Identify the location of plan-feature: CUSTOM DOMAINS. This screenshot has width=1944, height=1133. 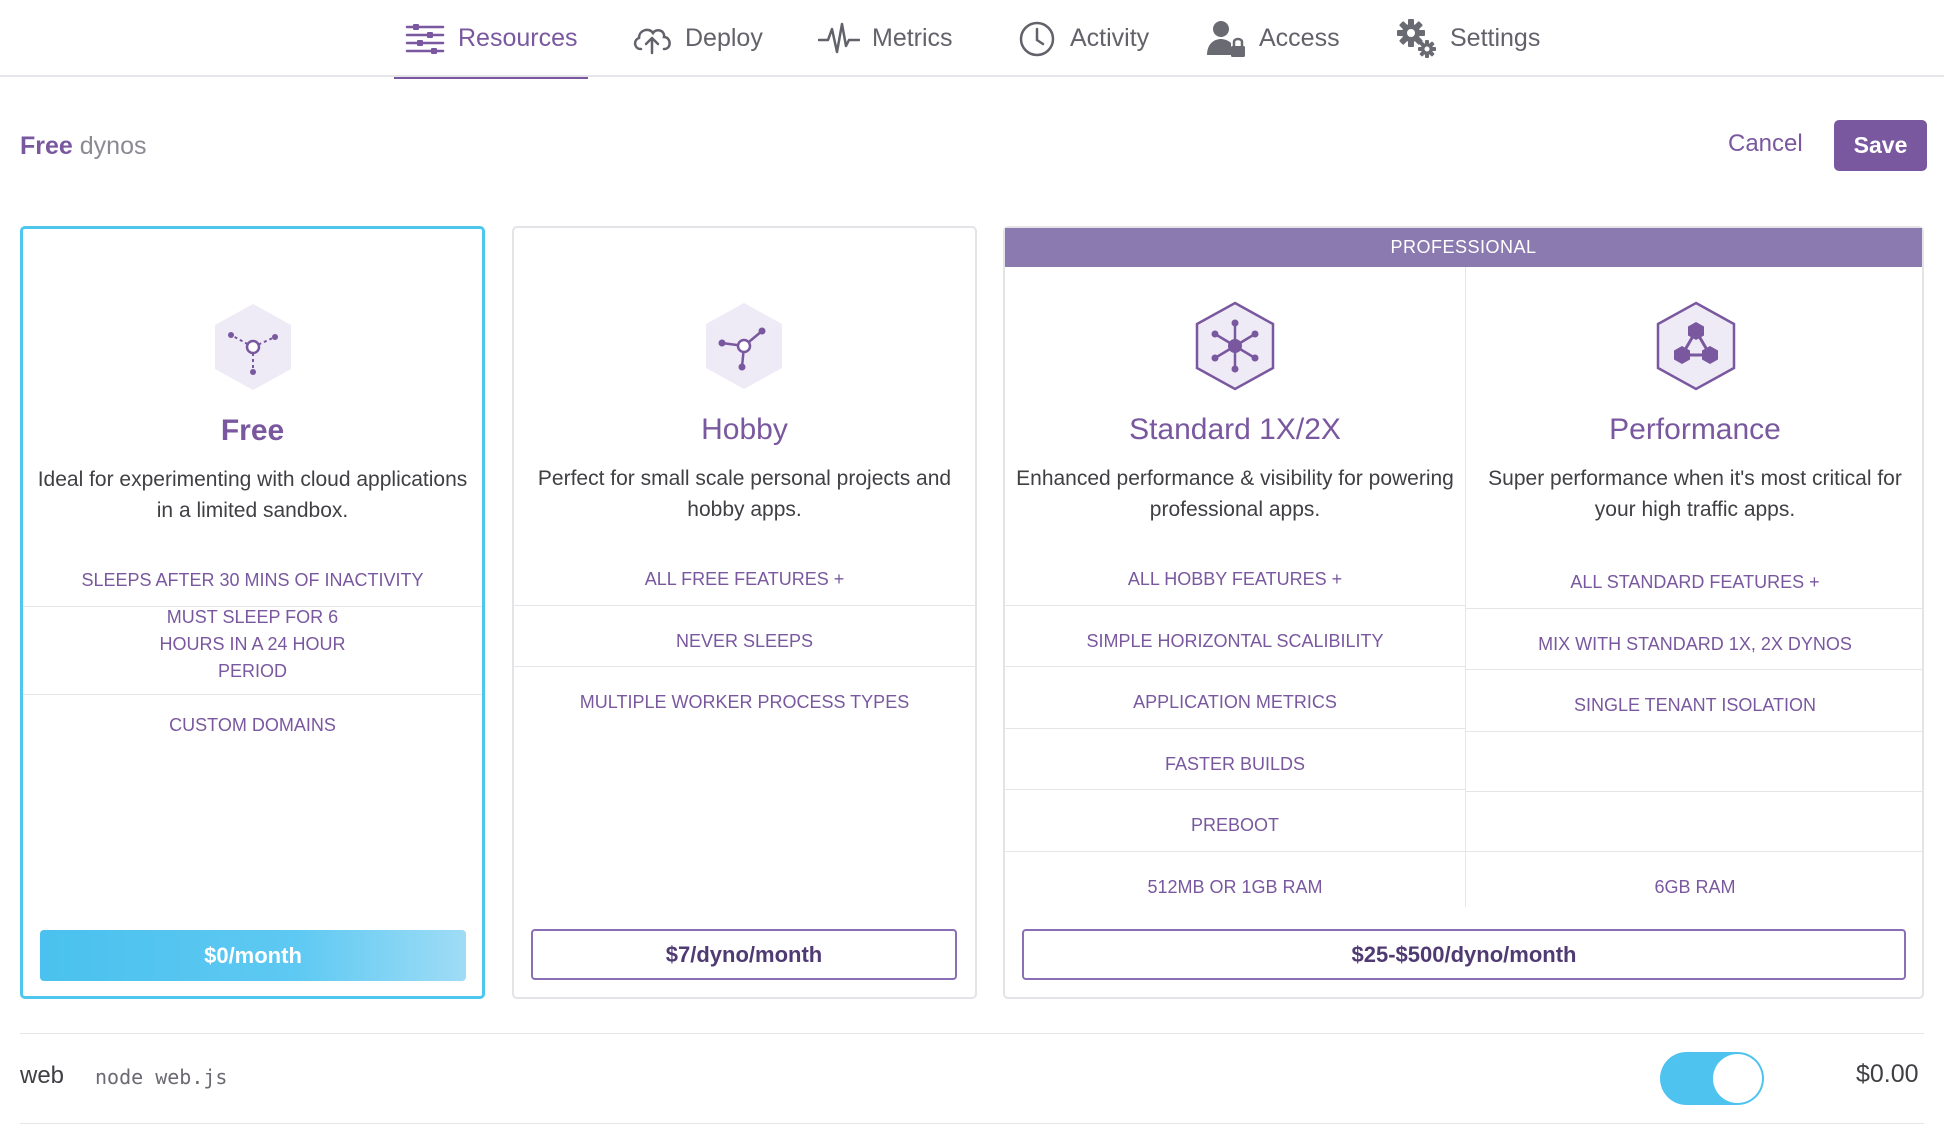
(252, 724).